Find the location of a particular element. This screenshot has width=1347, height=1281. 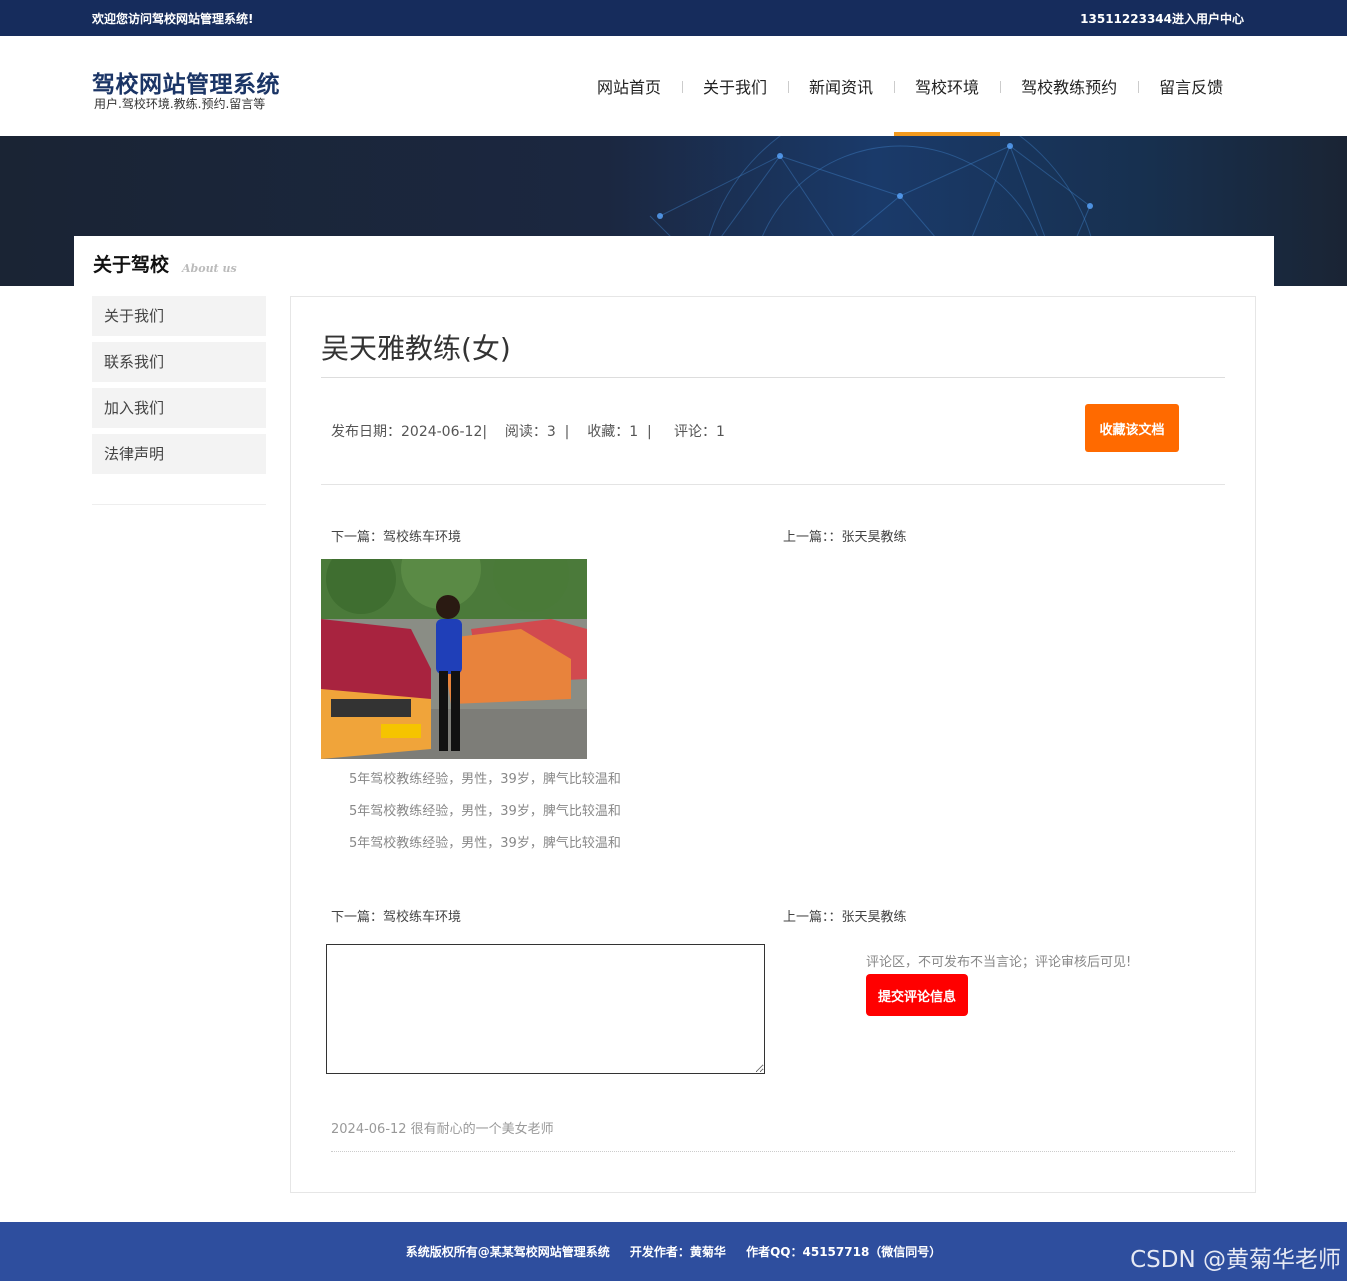

article-meta-text: 发布日期：2024-06-12| 阅读：3 | 收藏：1 | 评论：1 is located at coordinates (528, 432).